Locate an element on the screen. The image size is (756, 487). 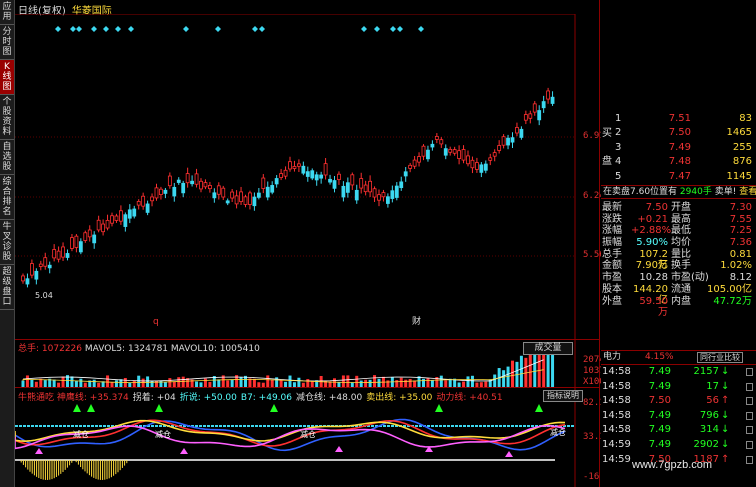
indicator-help-button: 指标说明 is located at coordinates (563, 396).